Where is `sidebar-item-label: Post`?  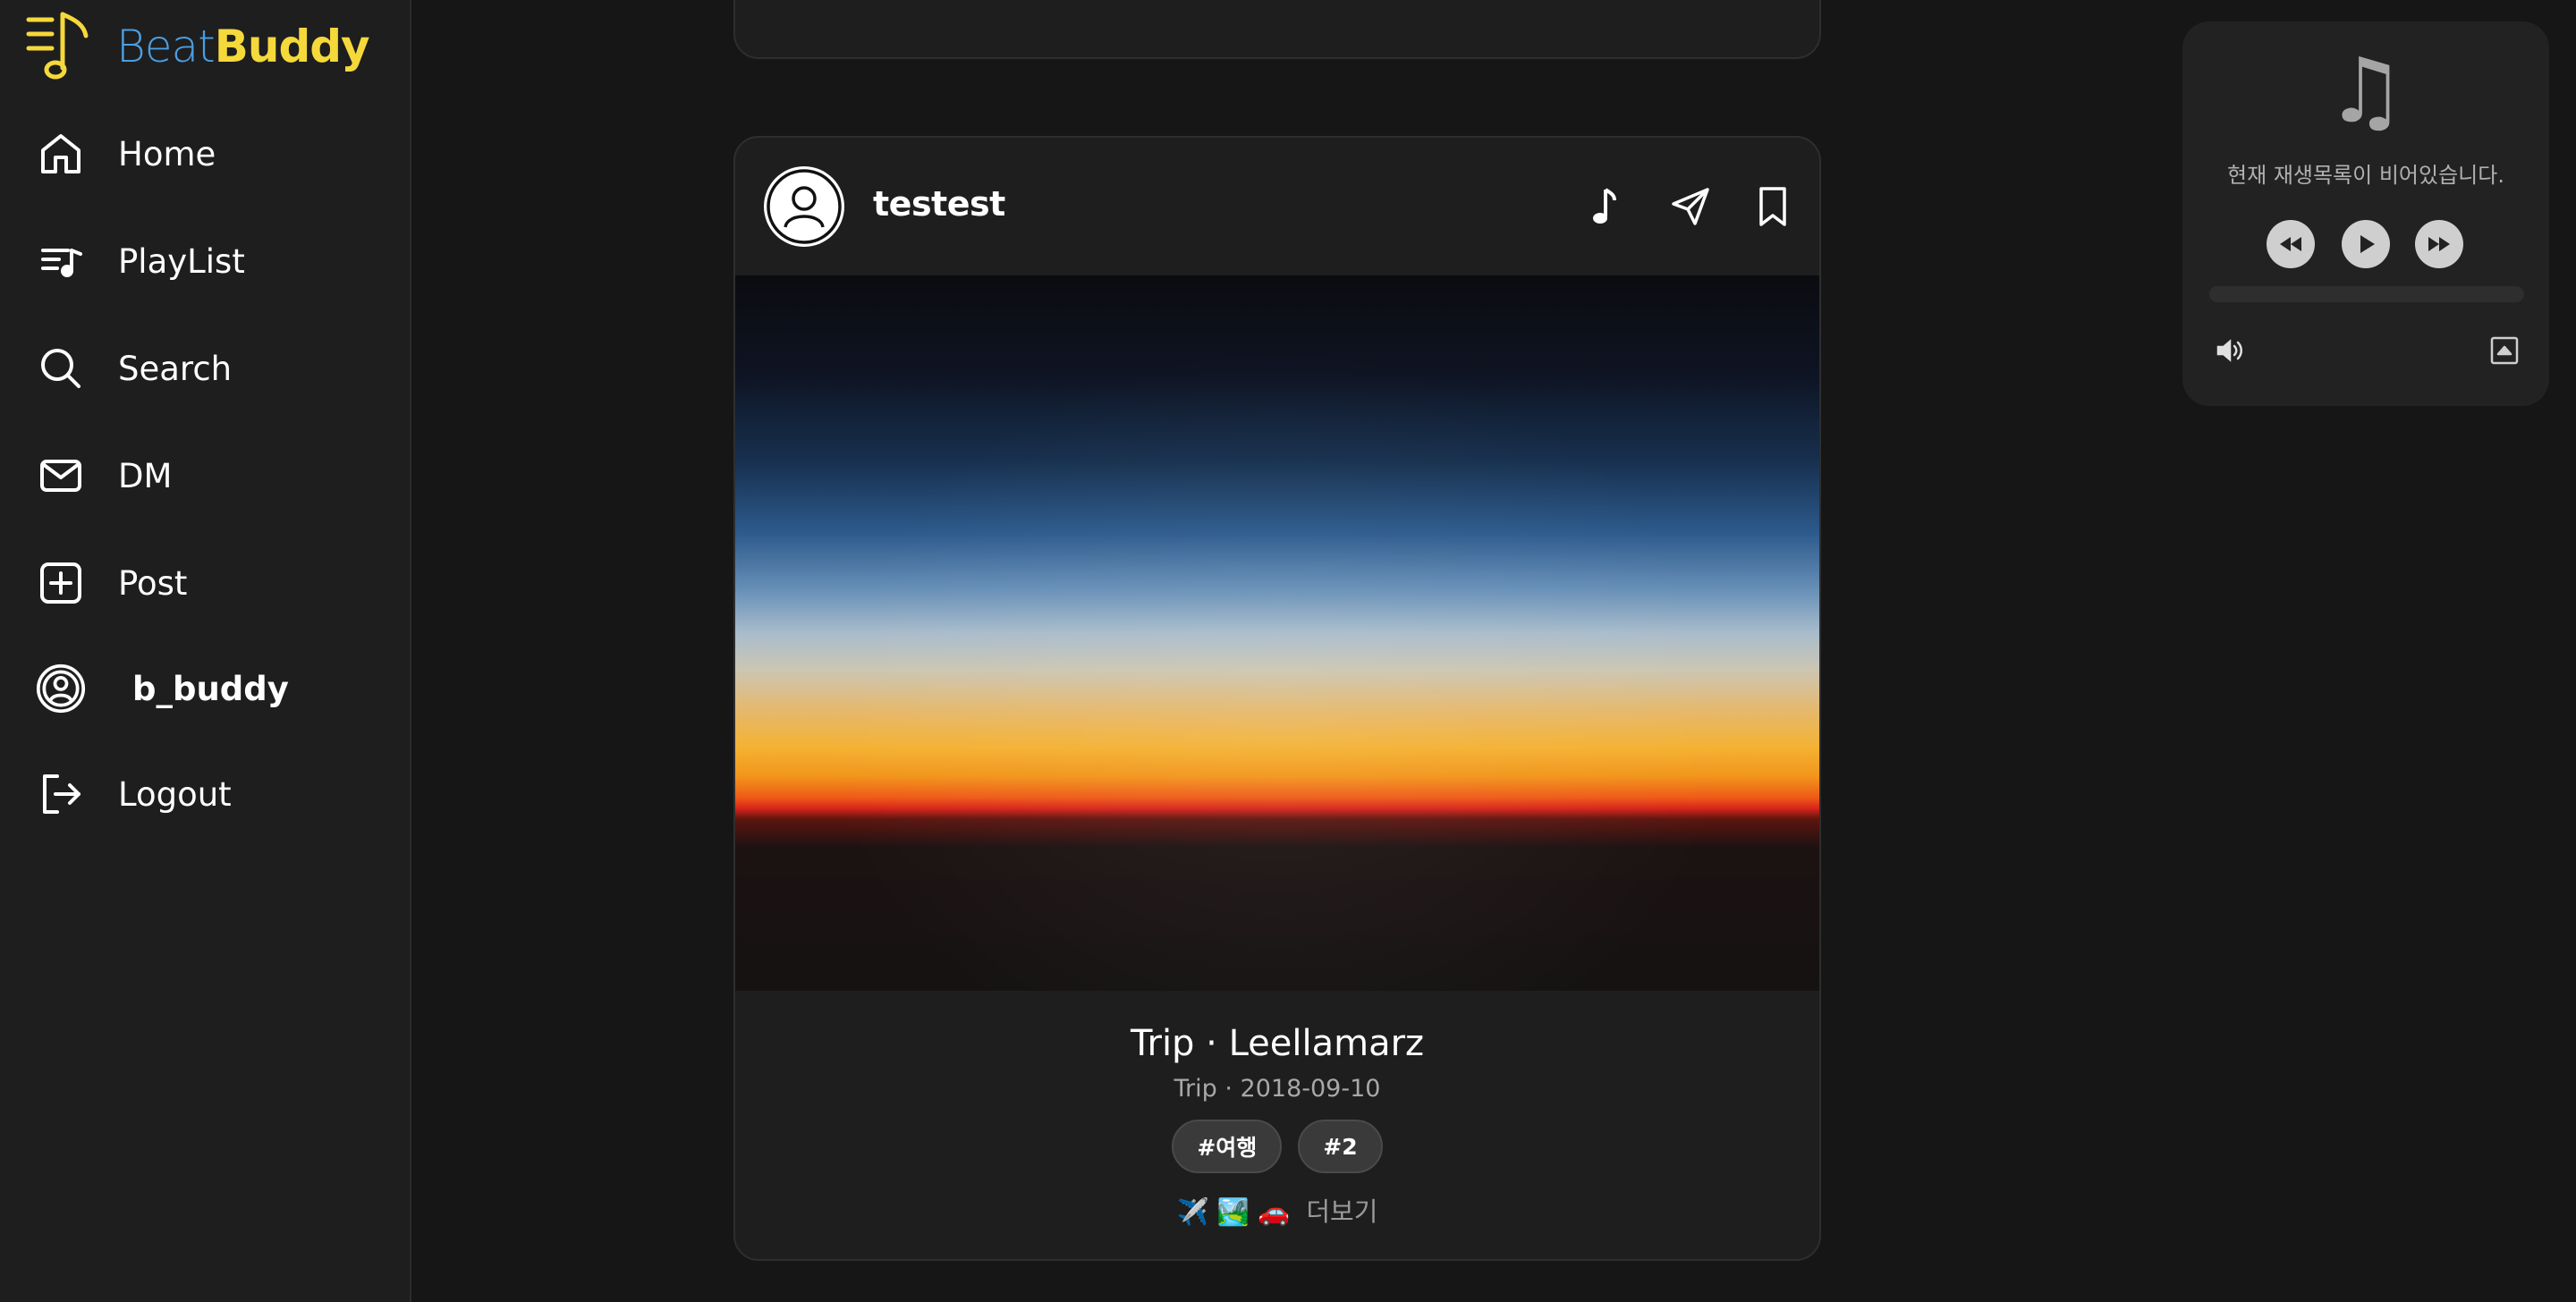 sidebar-item-label: Post is located at coordinates (153, 583).